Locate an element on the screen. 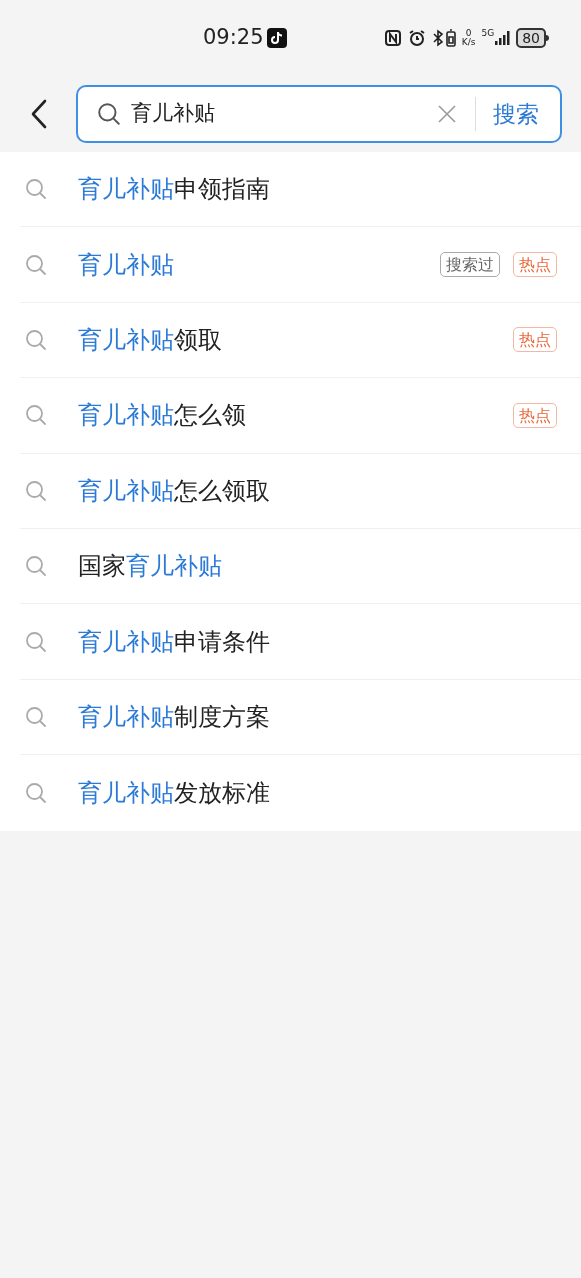 This screenshot has width=581, height=1278. suggestion-text: 育儿补贴怎么领 is located at coordinates (162, 416).